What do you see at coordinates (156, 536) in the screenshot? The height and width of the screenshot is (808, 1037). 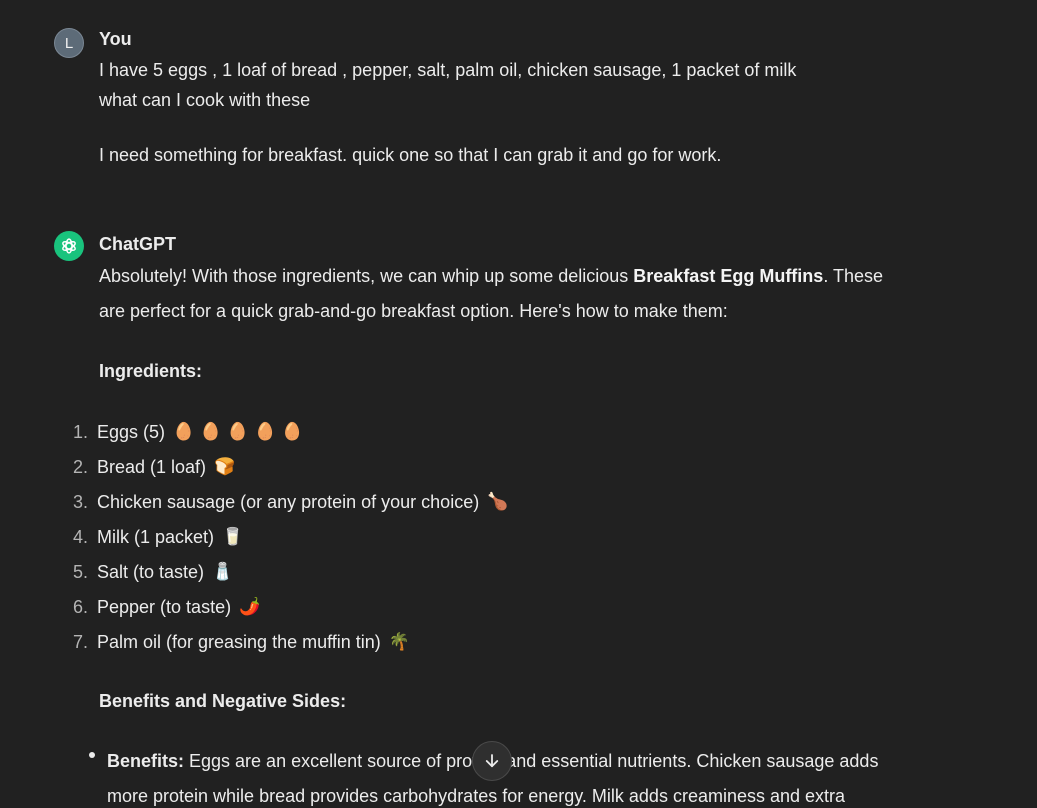 I see `ingredient-text: Milk (1 packet)` at bounding box center [156, 536].